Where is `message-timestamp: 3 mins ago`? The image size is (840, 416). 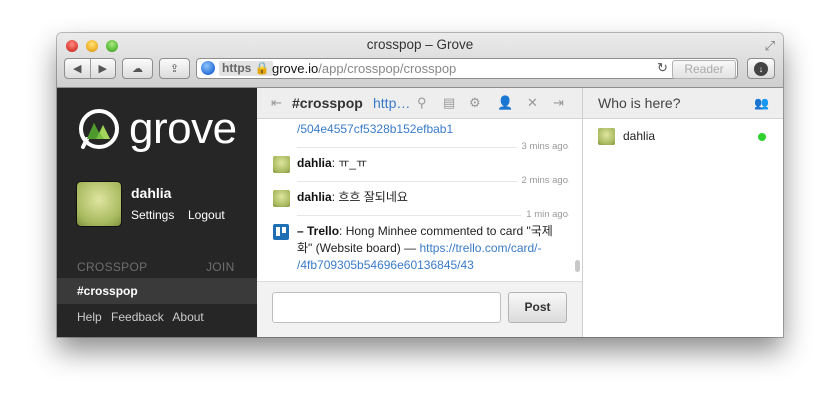 message-timestamp: 3 mins ago is located at coordinates (542, 146).